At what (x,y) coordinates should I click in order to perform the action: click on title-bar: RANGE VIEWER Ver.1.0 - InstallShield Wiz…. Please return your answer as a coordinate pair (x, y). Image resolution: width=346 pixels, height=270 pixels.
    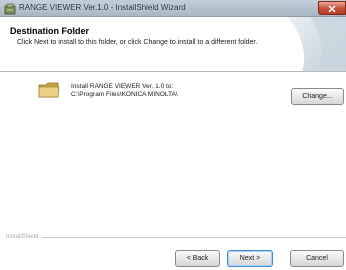
    Looking at the image, I should click on (173, 8).